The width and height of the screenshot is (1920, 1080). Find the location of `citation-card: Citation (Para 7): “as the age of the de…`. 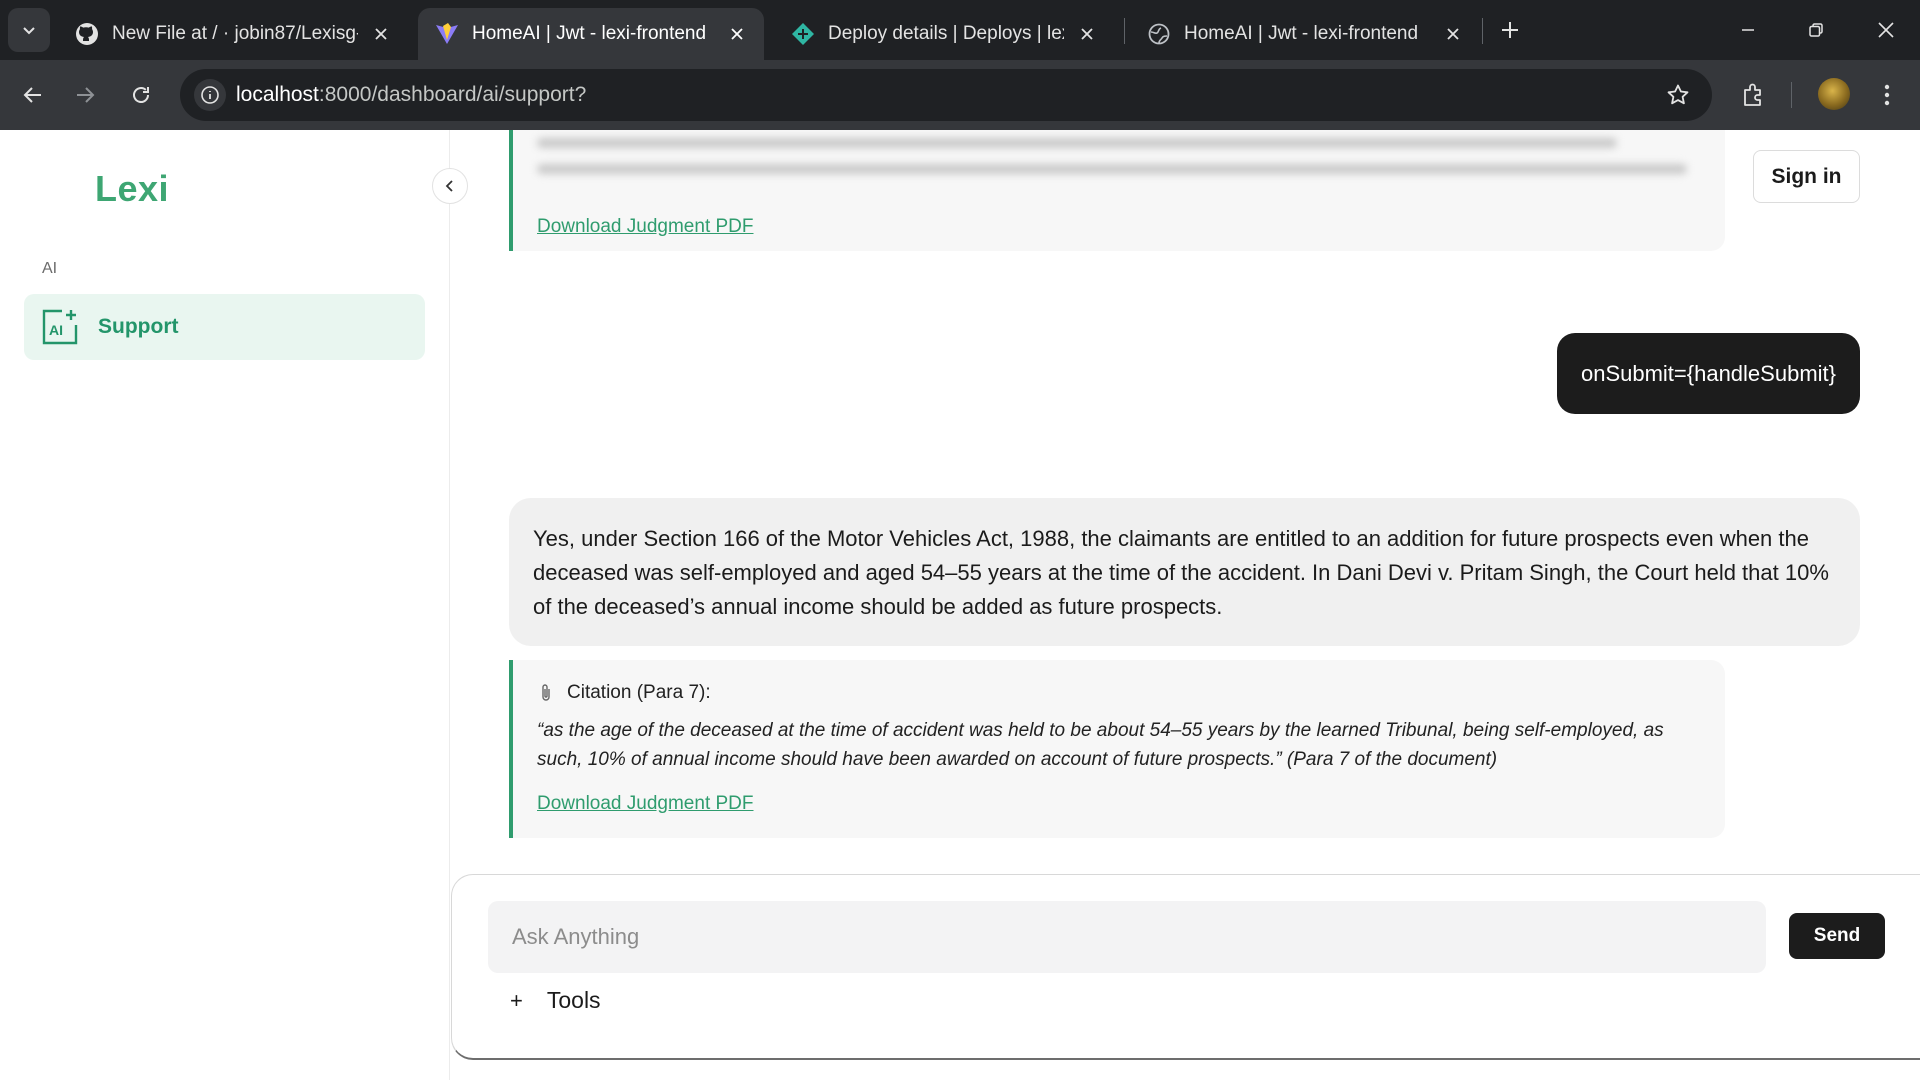

citation-card: Citation (Para 7): “as the age of the de… is located at coordinates (1117, 749).